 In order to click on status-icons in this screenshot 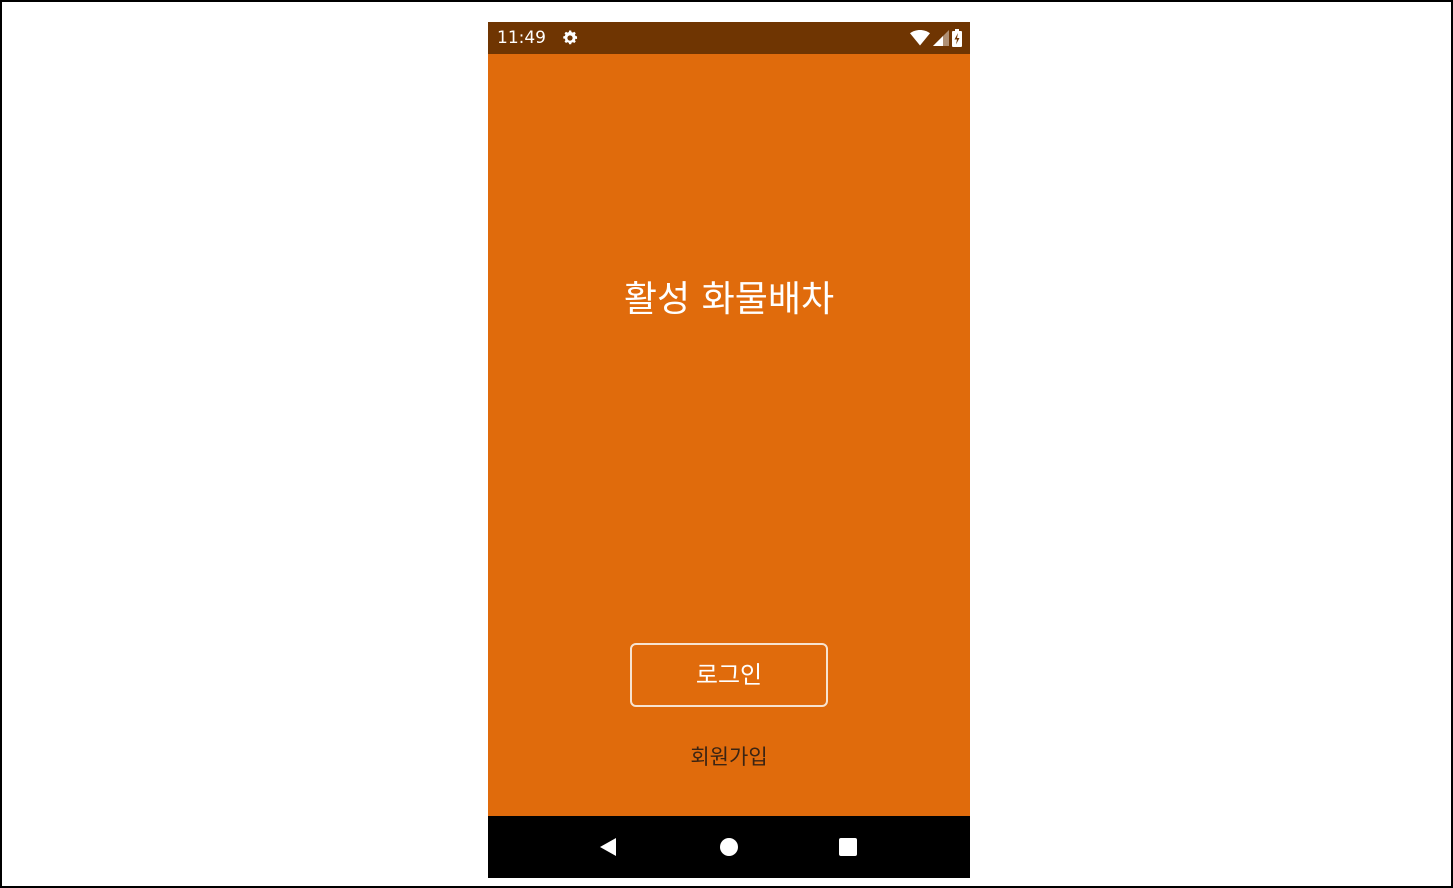, I will do `click(936, 38)`.